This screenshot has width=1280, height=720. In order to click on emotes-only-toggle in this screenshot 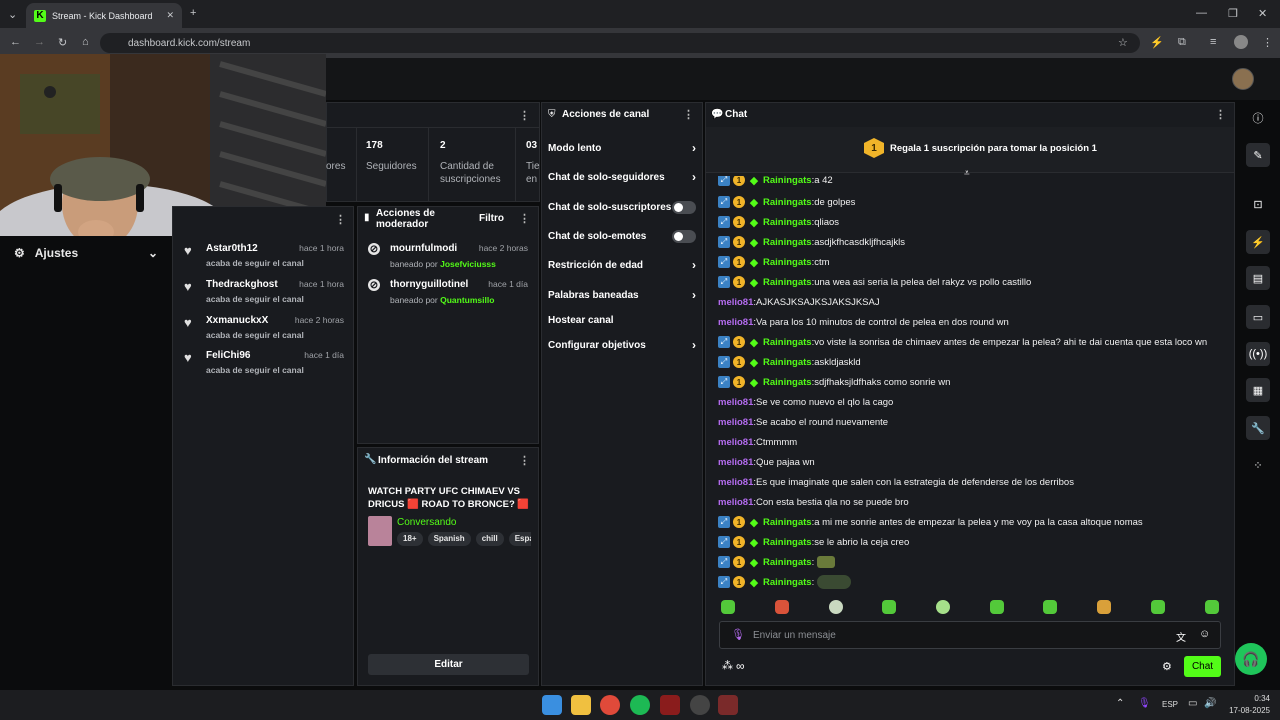, I will do `click(684, 236)`.